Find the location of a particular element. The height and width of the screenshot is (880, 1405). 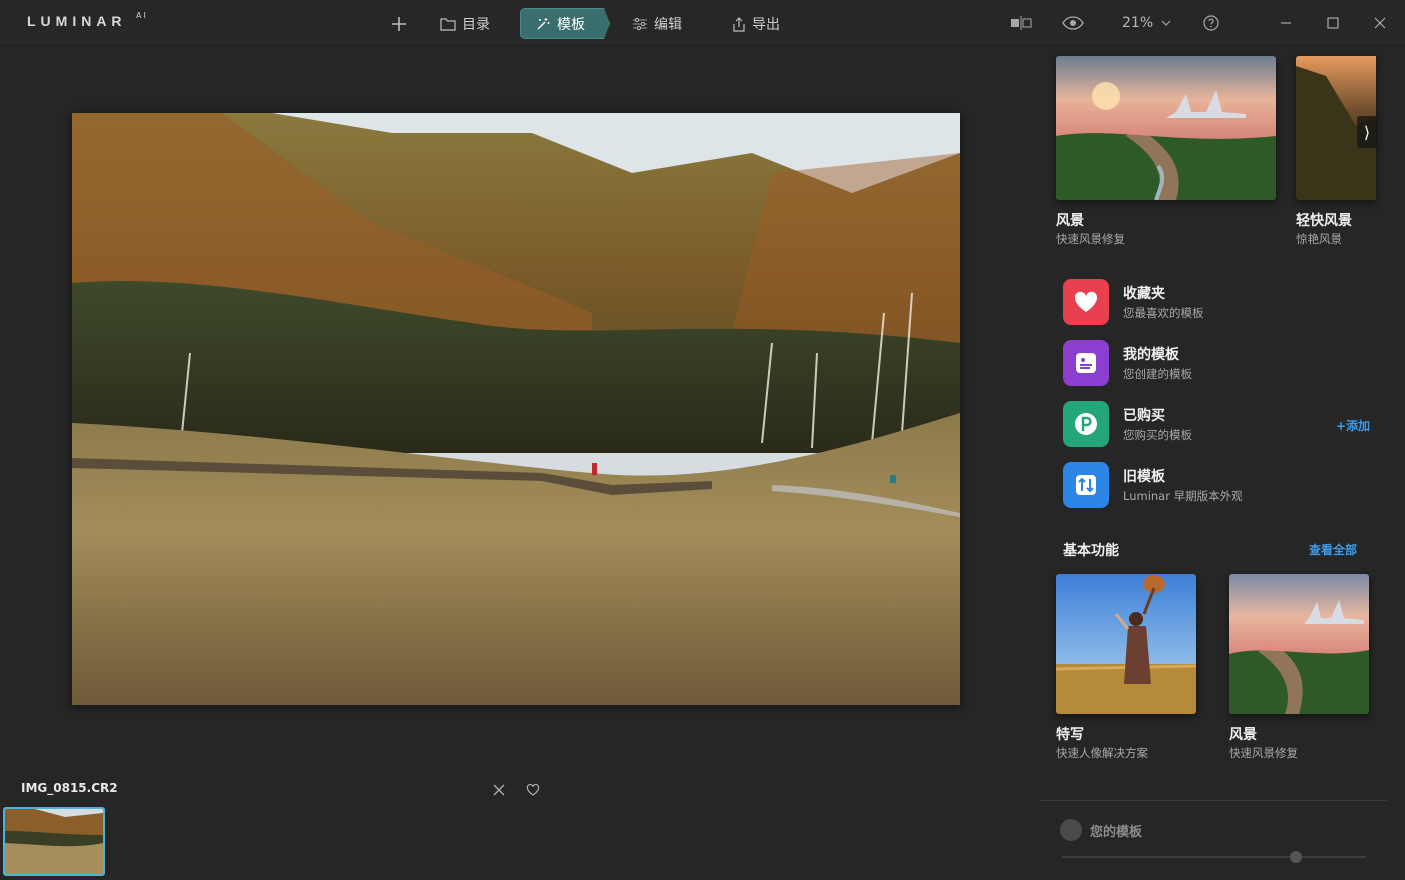

your-templates-toggle: 您的模板 is located at coordinates (1101, 830).